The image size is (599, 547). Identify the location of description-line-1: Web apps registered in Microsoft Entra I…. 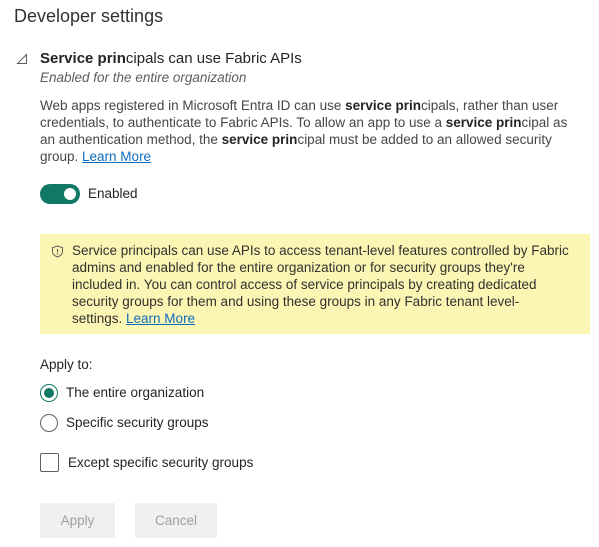
(310, 105).